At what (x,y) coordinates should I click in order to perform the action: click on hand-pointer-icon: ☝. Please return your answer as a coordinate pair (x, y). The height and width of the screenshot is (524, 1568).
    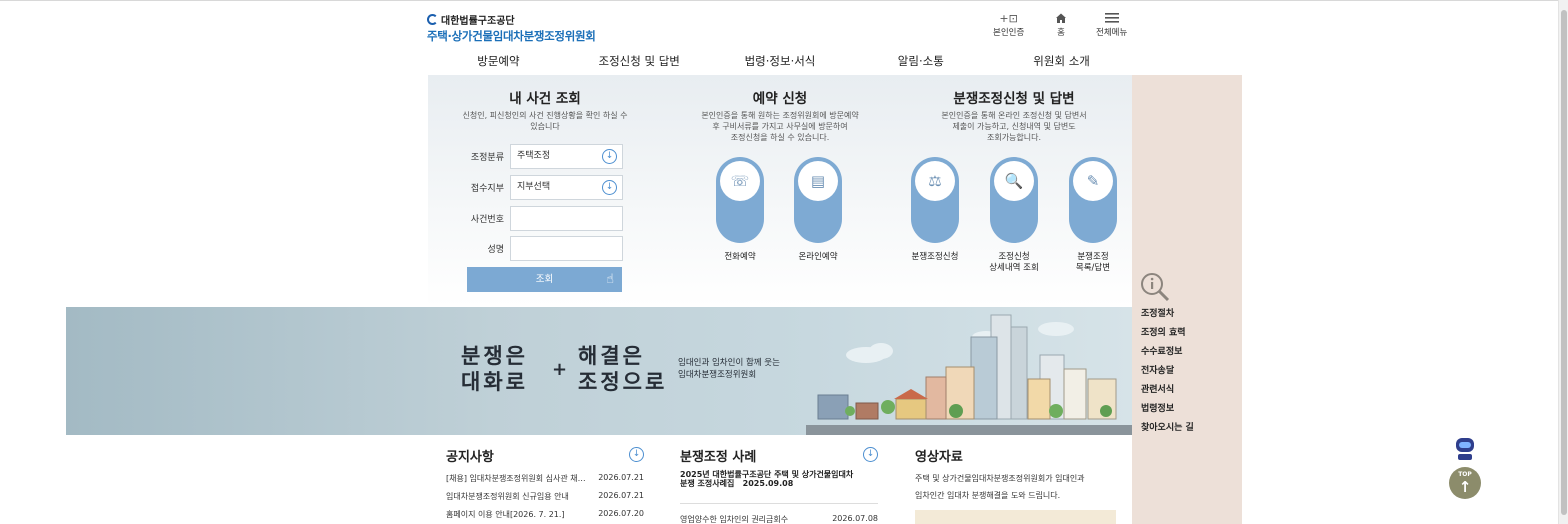
    Looking at the image, I should click on (610, 279).